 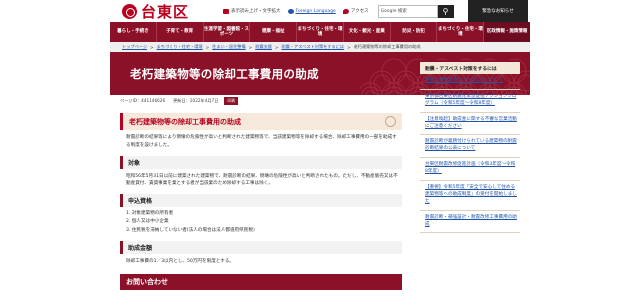 I want to click on section-heading-text: 対象, so click(x=134, y=163).